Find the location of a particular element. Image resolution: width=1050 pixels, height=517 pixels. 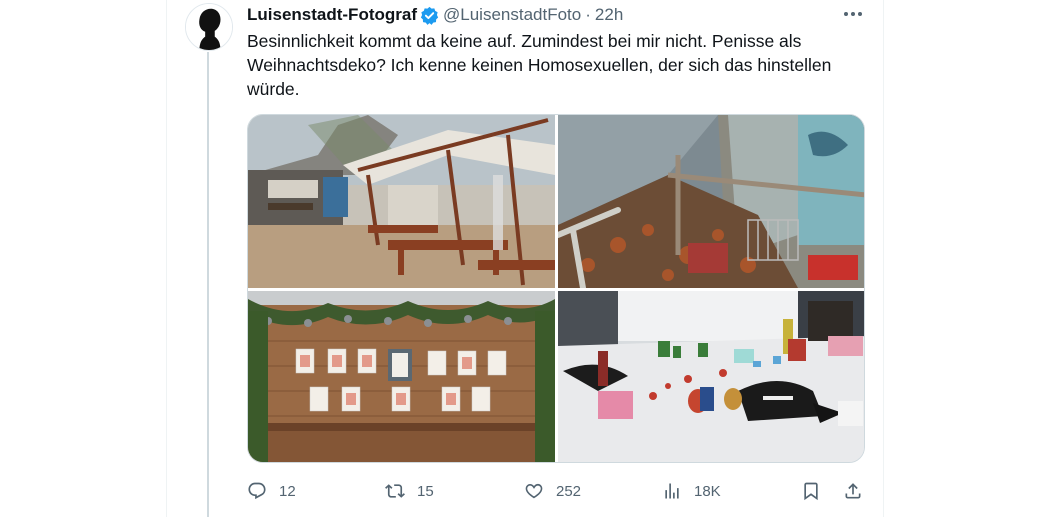

tweet-timestamp: 22h is located at coordinates (609, 15).